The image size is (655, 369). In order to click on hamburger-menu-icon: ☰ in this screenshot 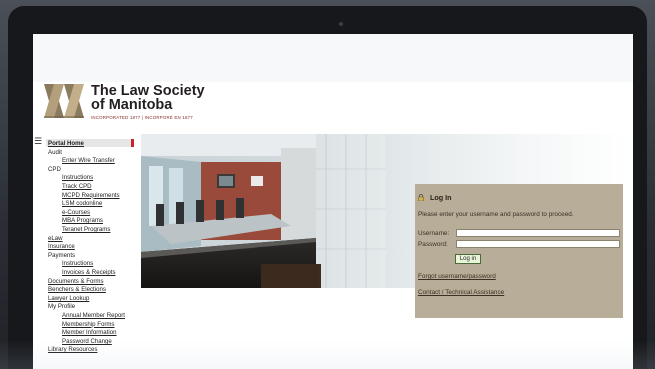, I will do `click(38, 142)`.